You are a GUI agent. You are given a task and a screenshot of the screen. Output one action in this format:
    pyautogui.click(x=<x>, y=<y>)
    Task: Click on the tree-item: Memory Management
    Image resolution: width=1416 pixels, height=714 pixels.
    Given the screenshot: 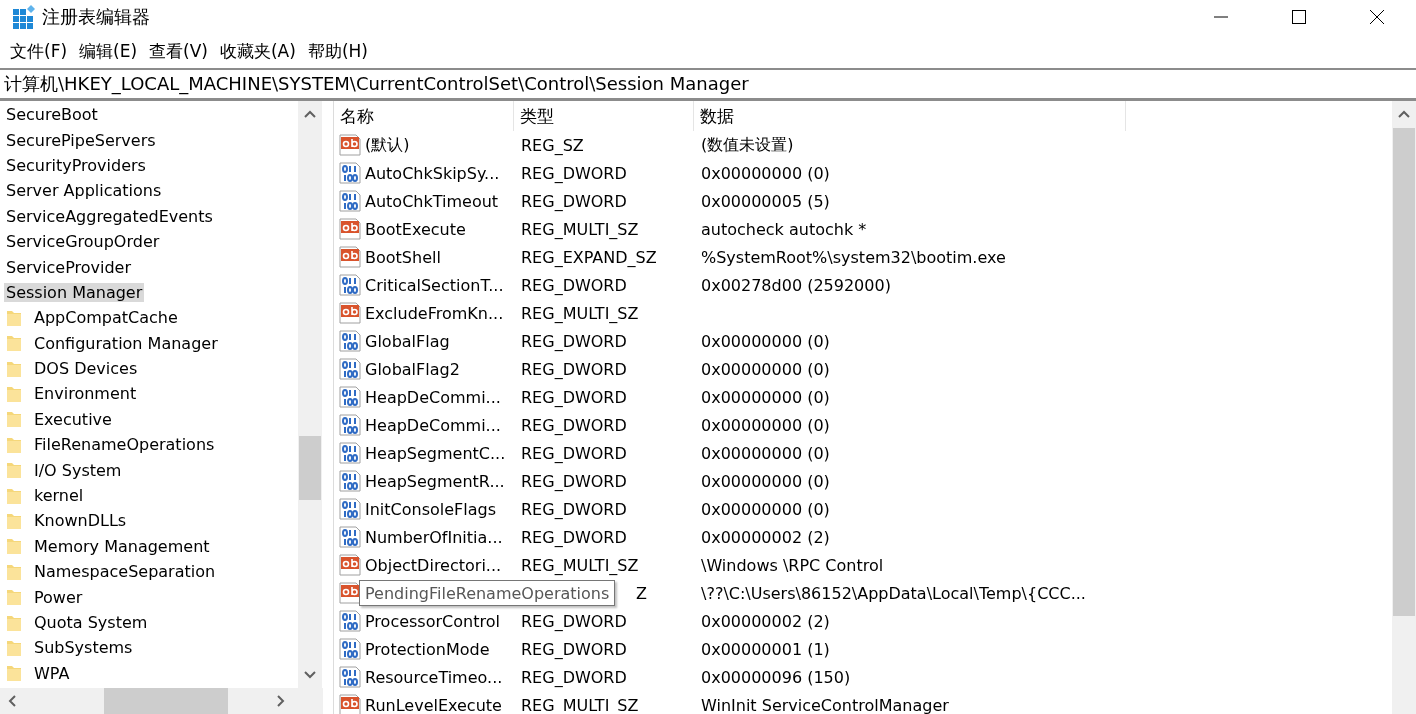 What is the action you would take?
    pyautogui.click(x=122, y=546)
    